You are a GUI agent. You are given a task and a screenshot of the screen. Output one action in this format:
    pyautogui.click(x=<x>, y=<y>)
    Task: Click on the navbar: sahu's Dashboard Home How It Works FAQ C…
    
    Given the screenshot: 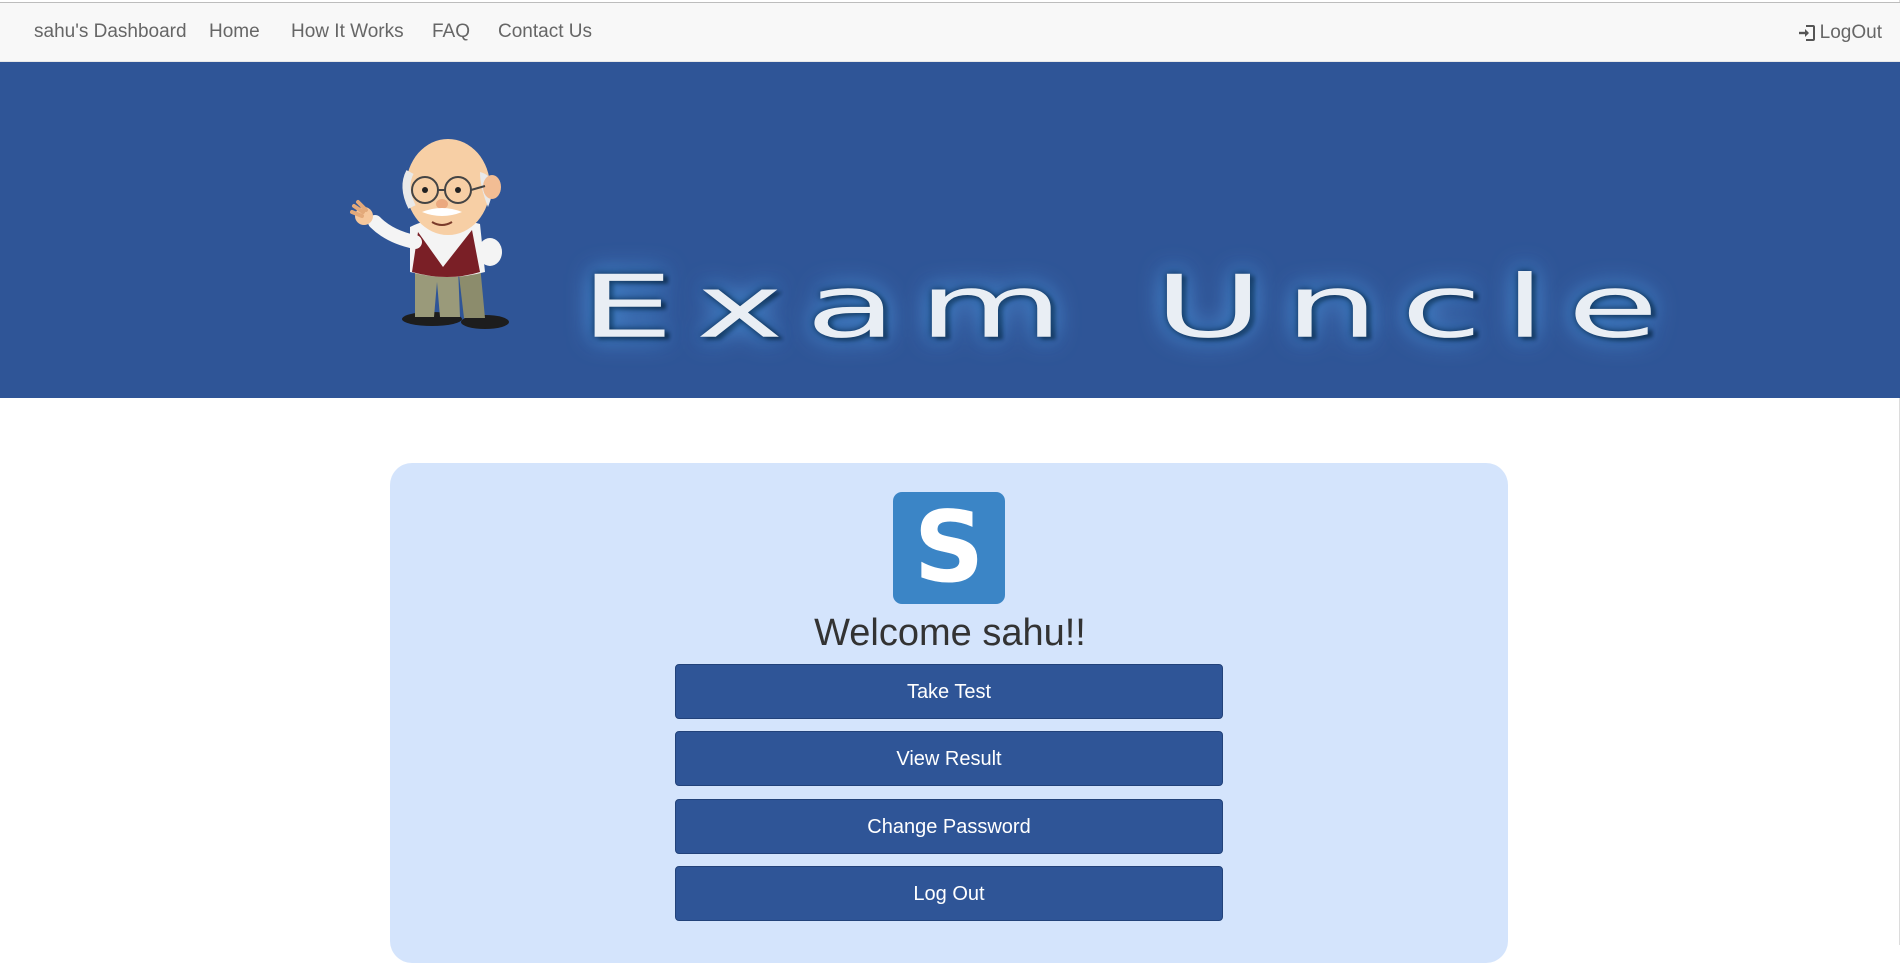 What is the action you would take?
    pyautogui.click(x=950, y=32)
    